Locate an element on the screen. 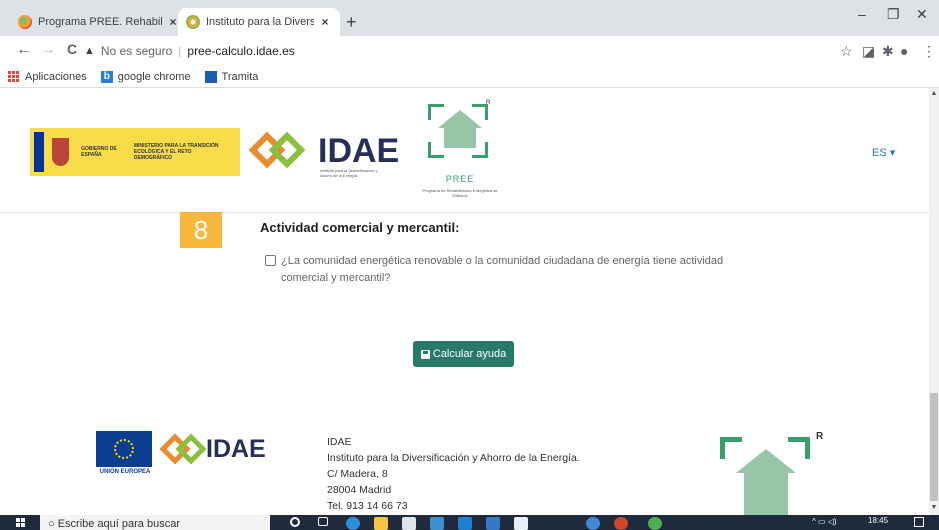  taskbar-search: ○ Escribe aquí para buscar is located at coordinates (155, 522).